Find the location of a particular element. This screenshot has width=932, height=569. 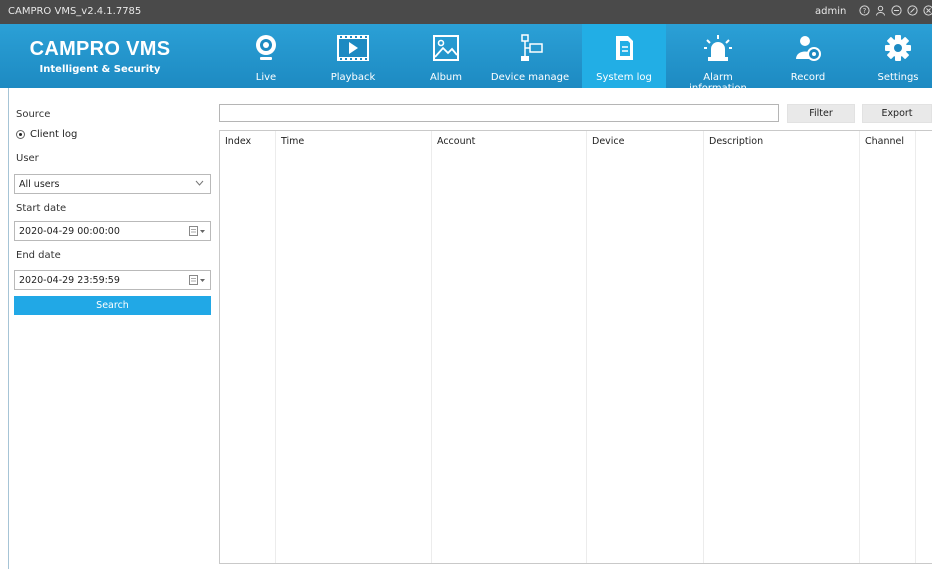

minimize-icon is located at coordinates (896, 10).